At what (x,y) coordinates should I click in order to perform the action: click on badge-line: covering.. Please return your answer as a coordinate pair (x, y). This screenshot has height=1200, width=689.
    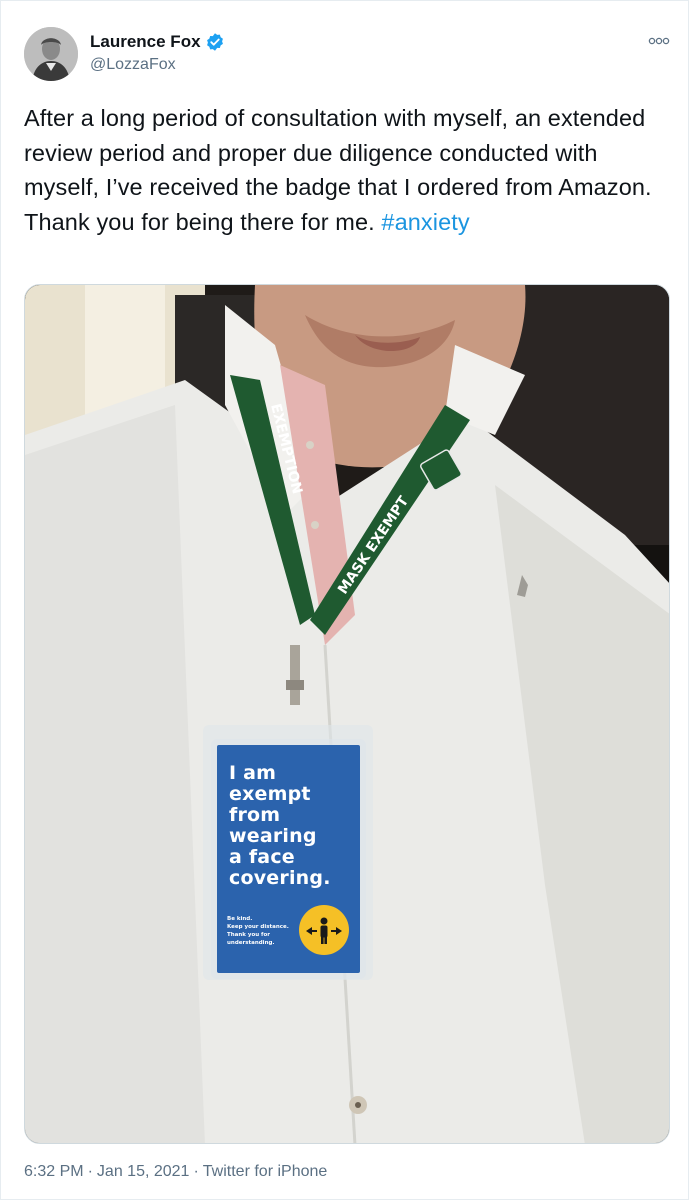
    Looking at the image, I should click on (280, 878).